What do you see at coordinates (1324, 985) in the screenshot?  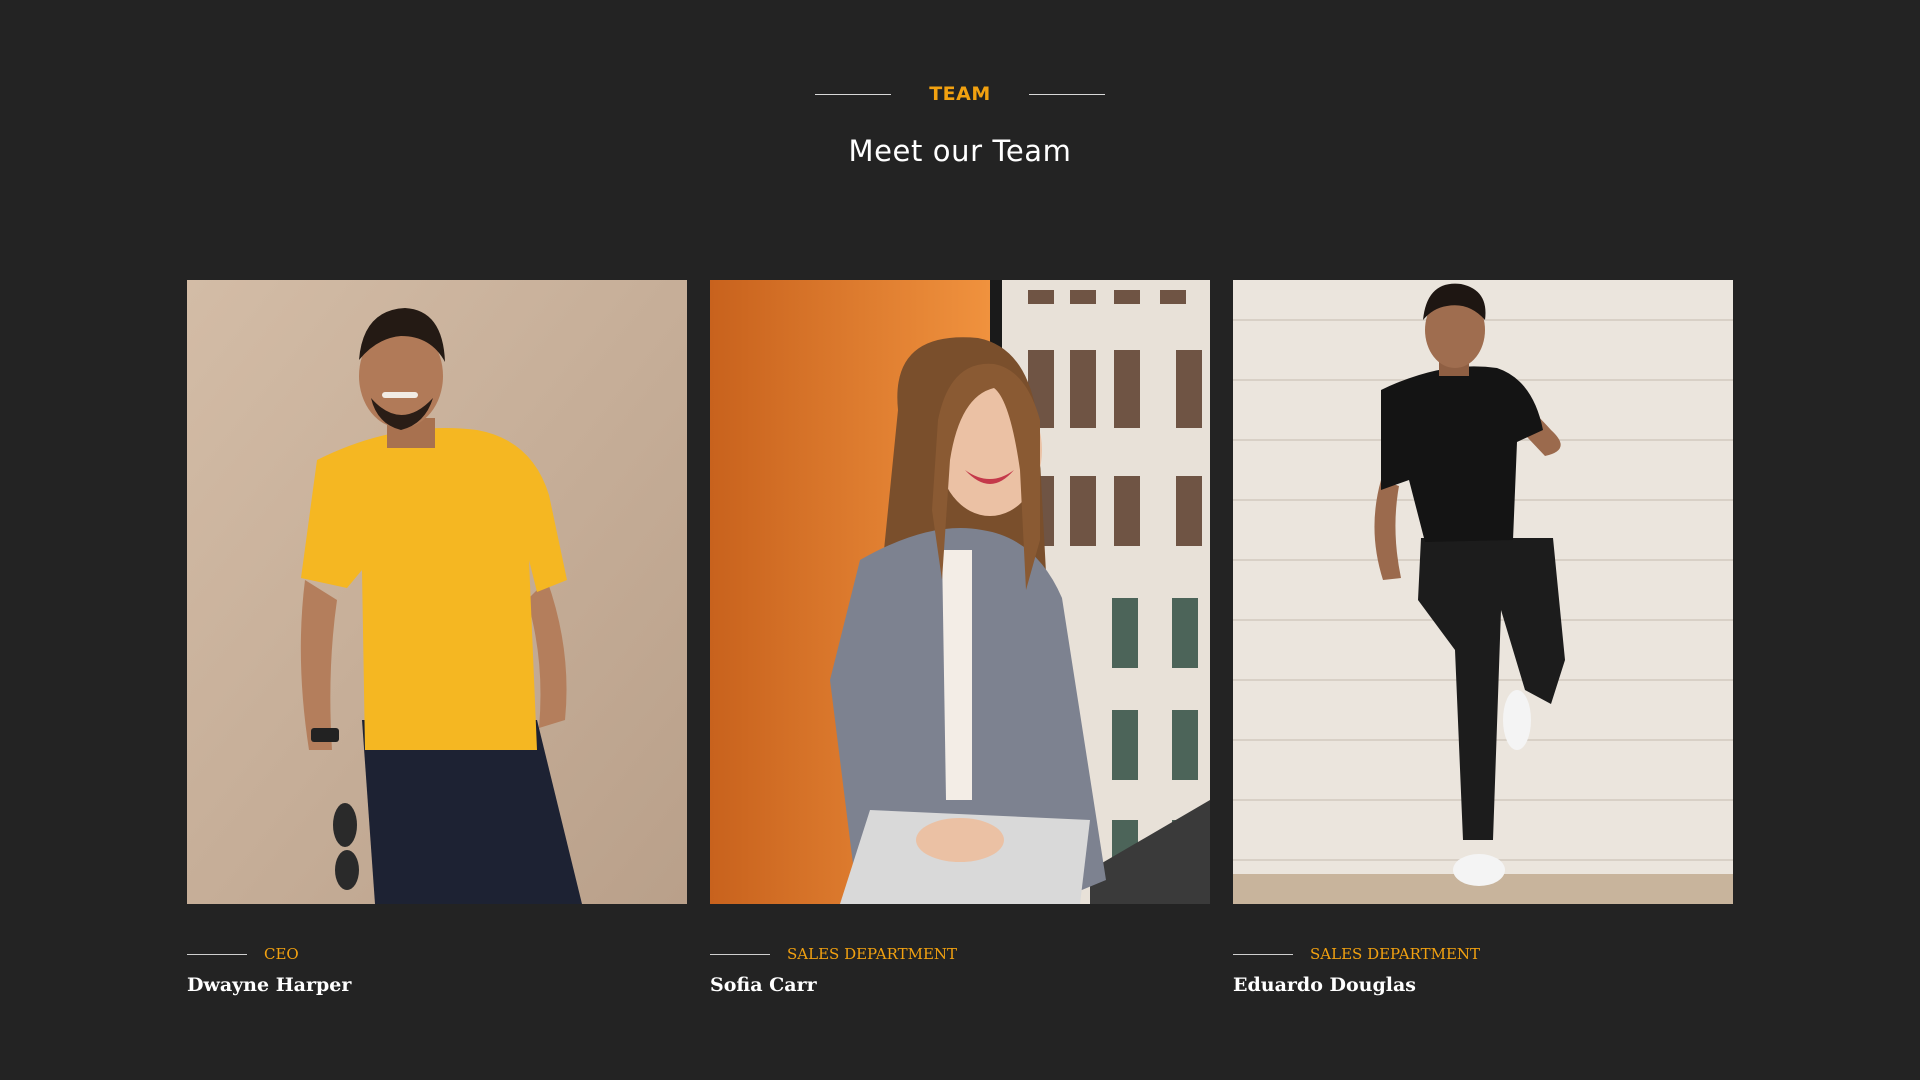 I see `member-name: Eduardo Douglas` at bounding box center [1324, 985].